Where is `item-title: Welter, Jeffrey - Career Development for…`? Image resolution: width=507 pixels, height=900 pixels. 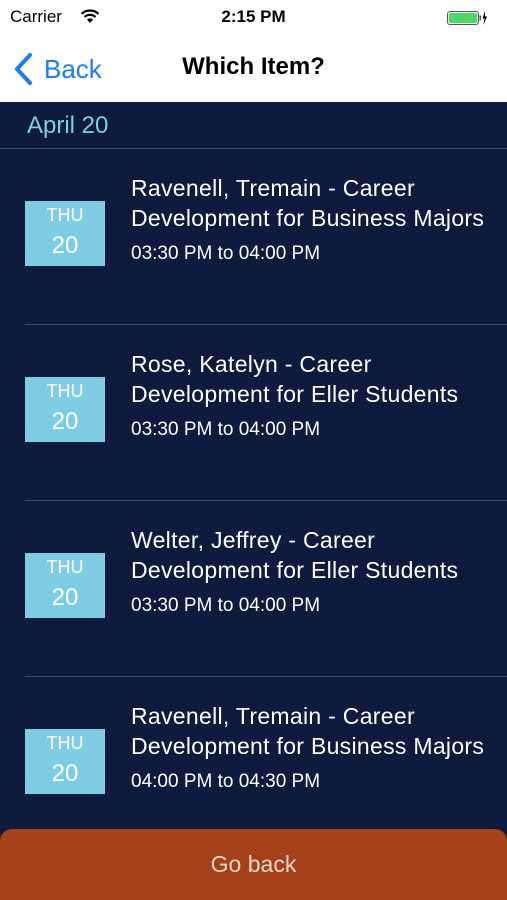 item-title: Welter, Jeffrey - Career Development for… is located at coordinates (295, 555).